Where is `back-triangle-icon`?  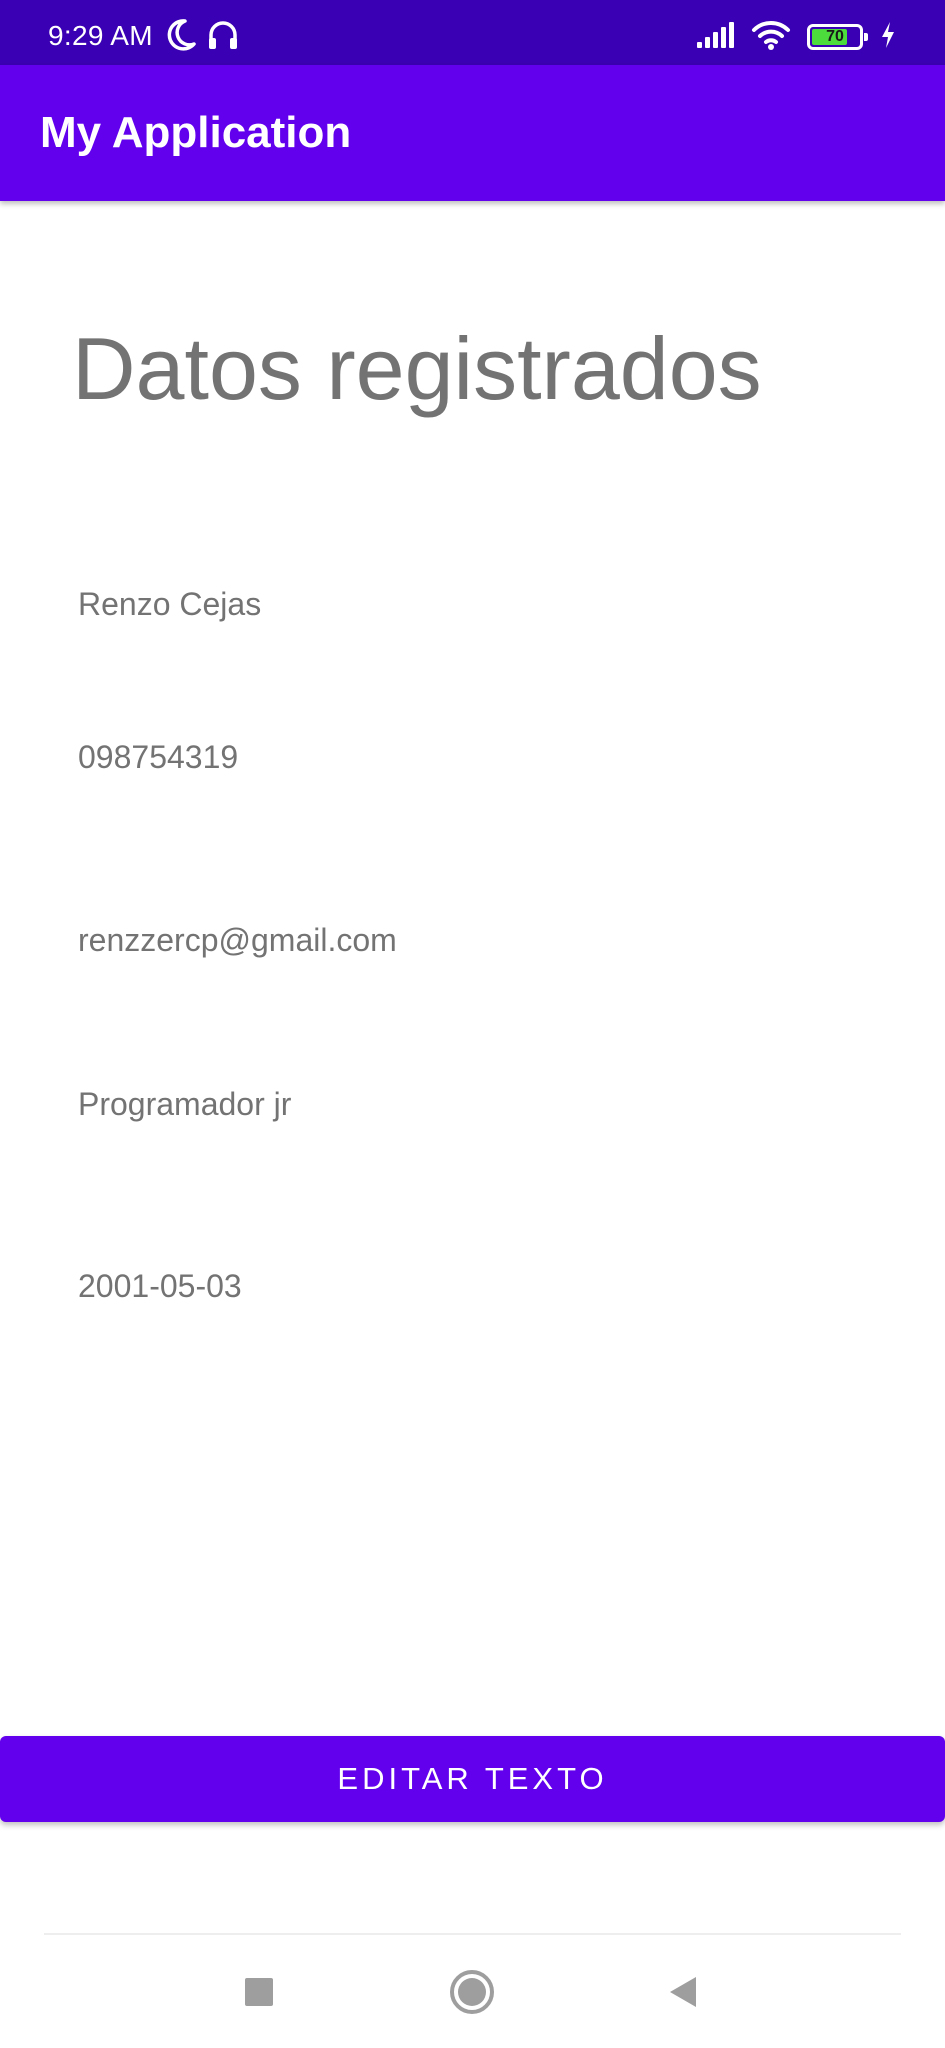 back-triangle-icon is located at coordinates (683, 1994).